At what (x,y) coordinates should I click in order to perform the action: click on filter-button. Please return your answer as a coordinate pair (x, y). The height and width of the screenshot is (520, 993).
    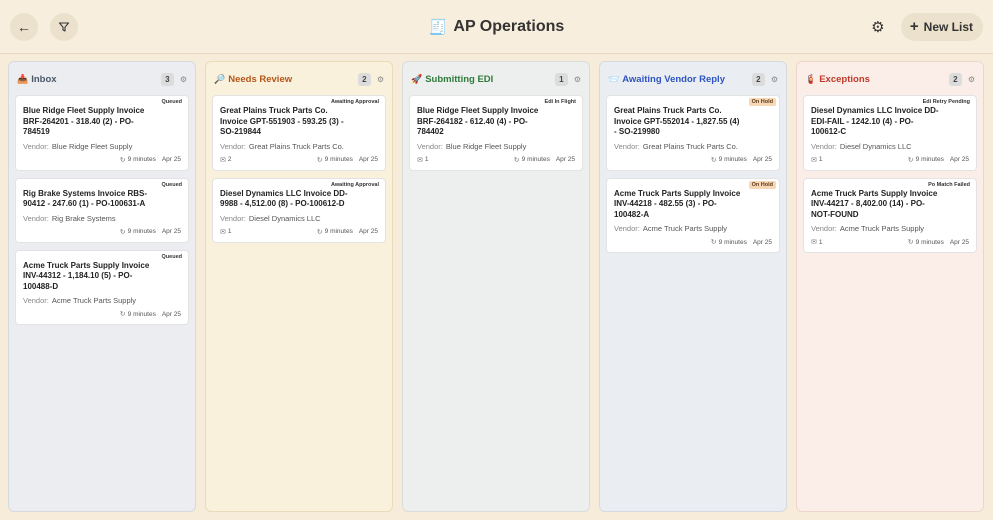
    Looking at the image, I should click on (64, 26).